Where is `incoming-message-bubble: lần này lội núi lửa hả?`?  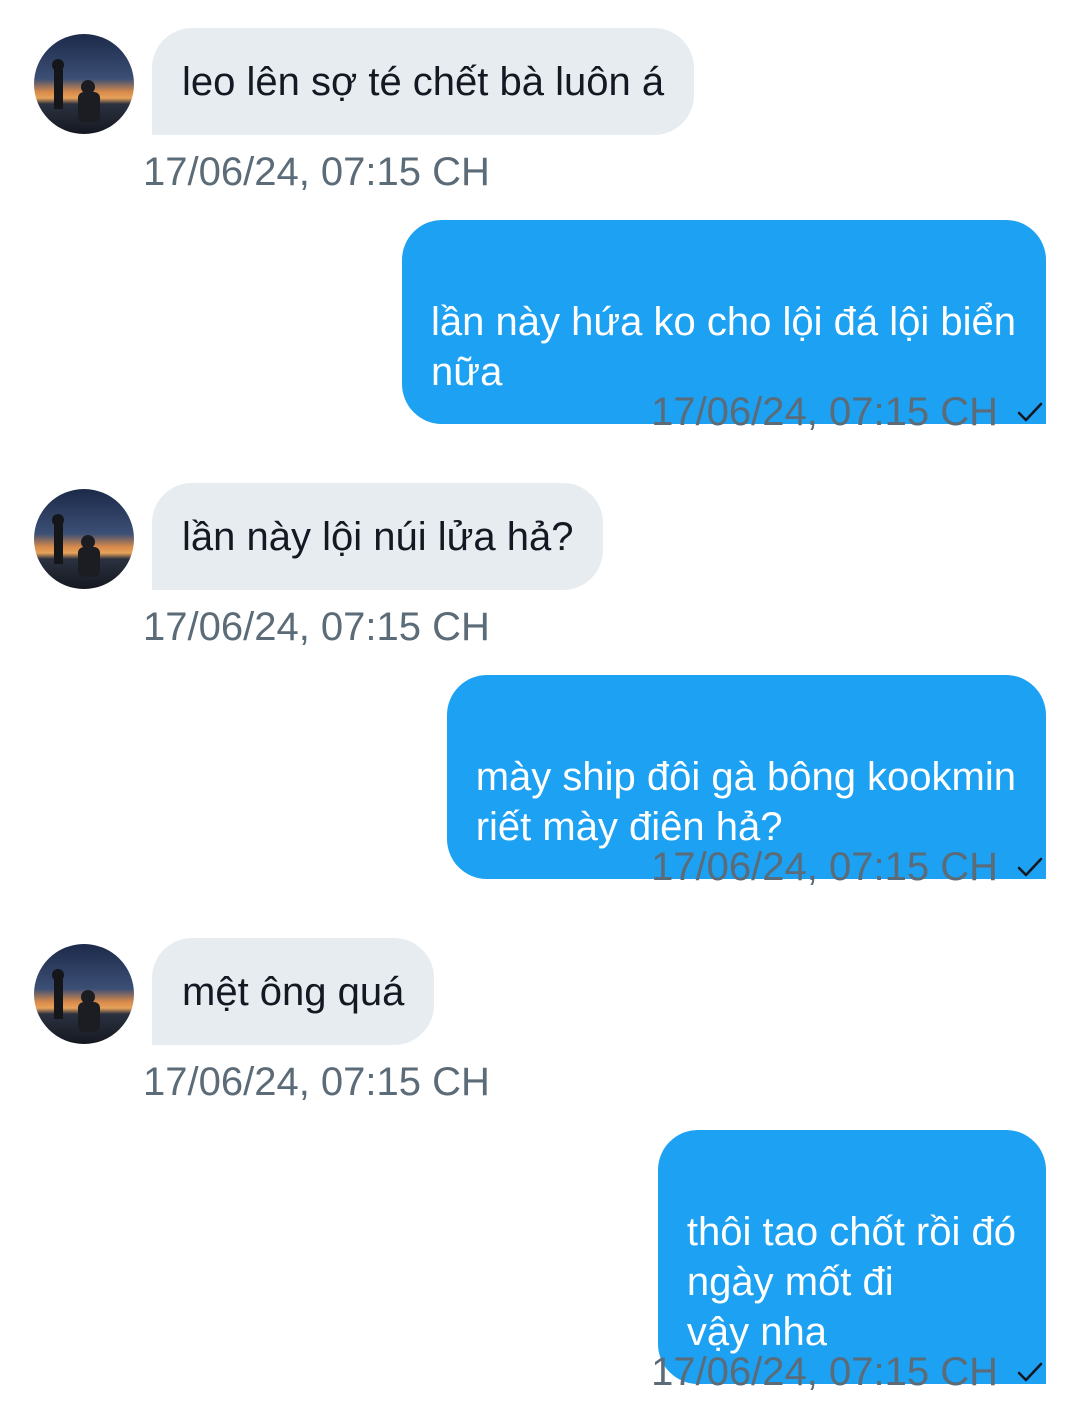 incoming-message-bubble: lần này lội núi lửa hả? is located at coordinates (378, 536).